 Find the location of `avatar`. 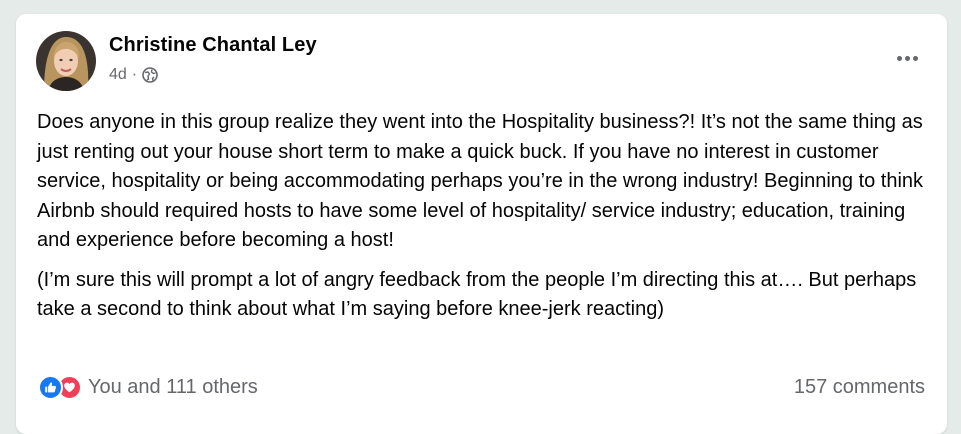

avatar is located at coordinates (66, 61).